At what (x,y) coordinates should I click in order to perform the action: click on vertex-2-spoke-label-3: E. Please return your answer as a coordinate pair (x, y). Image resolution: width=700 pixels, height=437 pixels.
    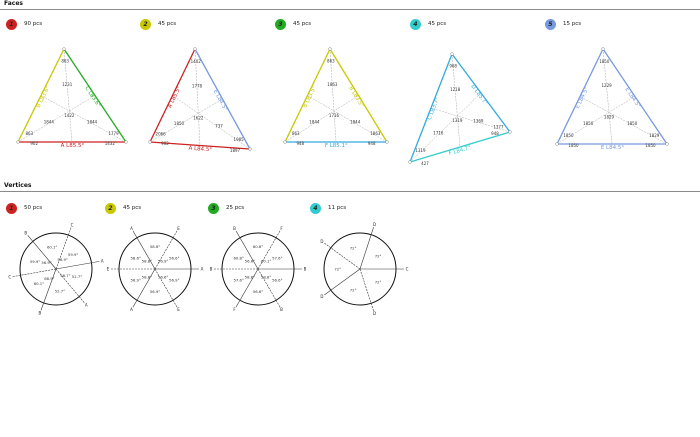
    Looking at the image, I should click on (108, 269).